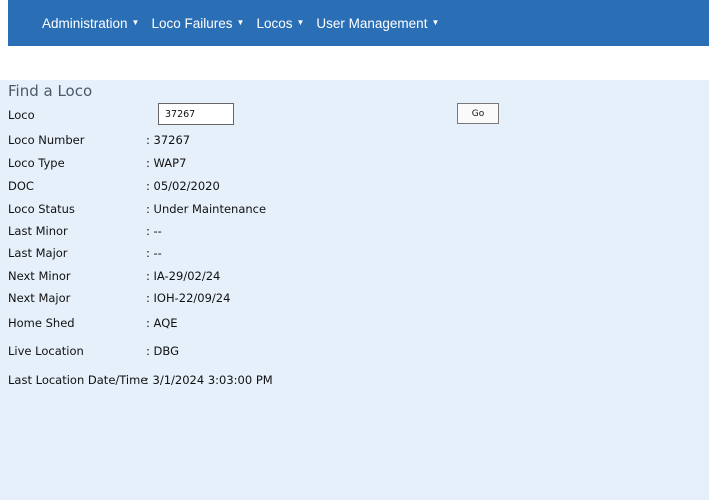  I want to click on detail-row-last-major: Last Major : --, so click(85, 253).